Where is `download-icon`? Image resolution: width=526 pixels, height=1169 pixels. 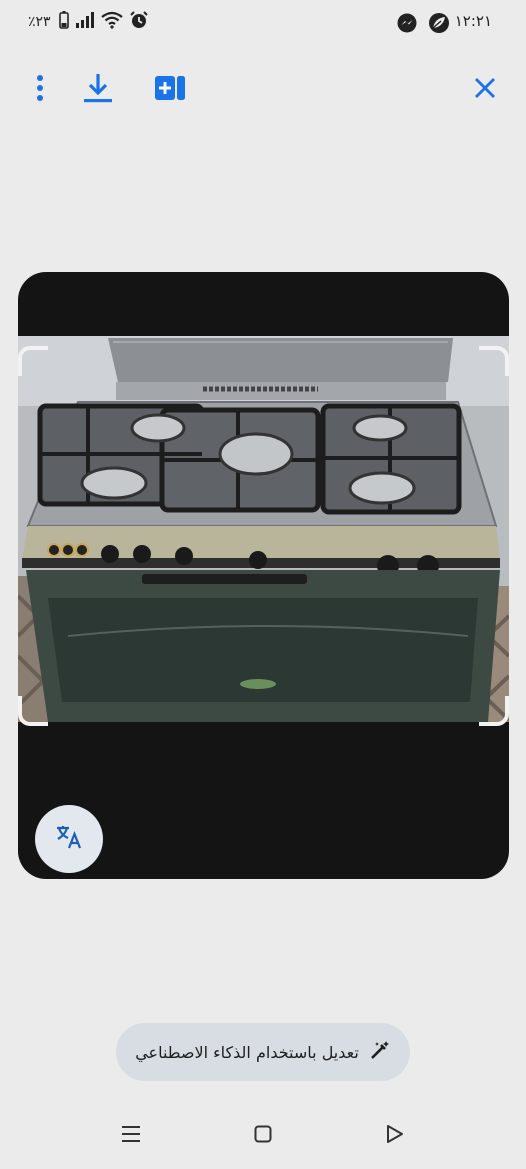
download-icon is located at coordinates (98, 90).